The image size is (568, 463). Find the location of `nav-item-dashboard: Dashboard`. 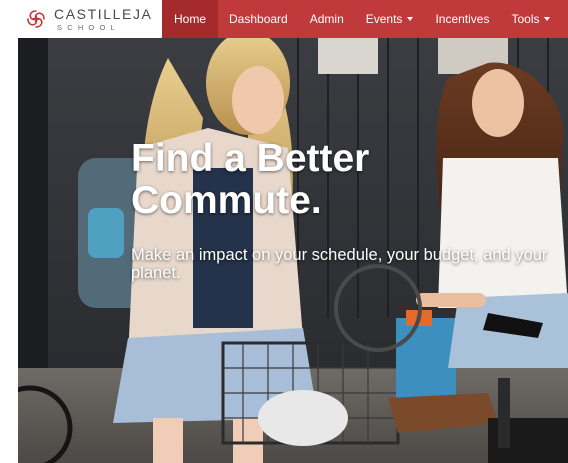

nav-item-dashboard: Dashboard is located at coordinates (258, 19).